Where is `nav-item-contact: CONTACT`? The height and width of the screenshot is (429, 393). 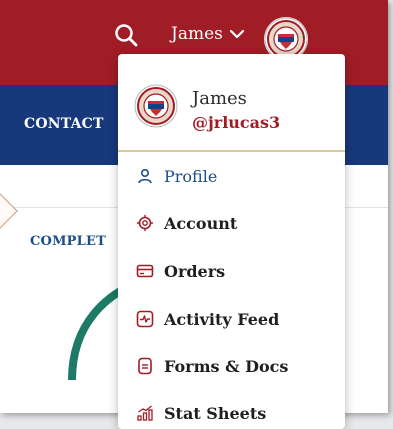
nav-item-contact: CONTACT is located at coordinates (64, 124).